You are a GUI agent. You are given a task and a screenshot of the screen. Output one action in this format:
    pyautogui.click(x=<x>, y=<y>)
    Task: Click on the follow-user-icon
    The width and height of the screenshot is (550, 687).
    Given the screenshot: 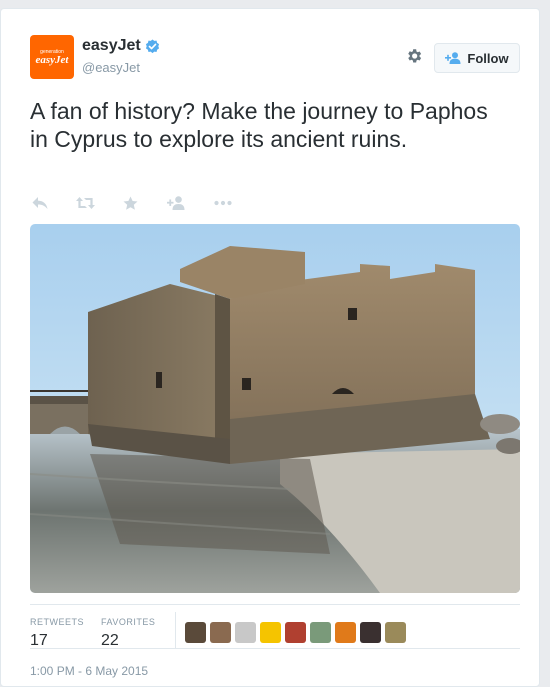 What is the action you would take?
    pyautogui.click(x=176, y=203)
    